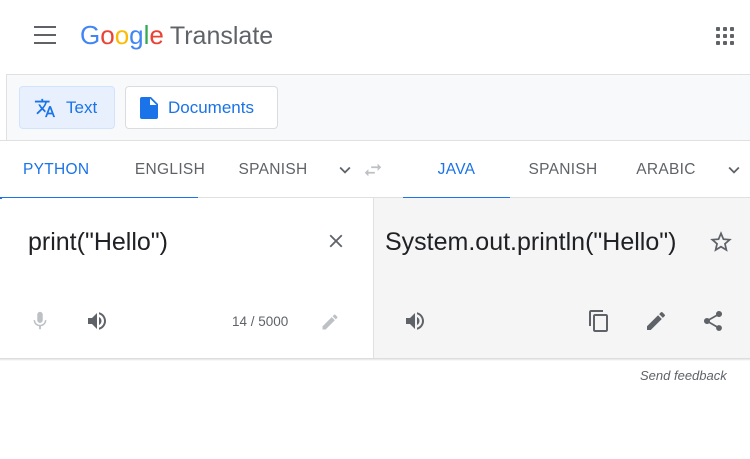 Image resolution: width=750 pixels, height=459 pixels. Describe the element at coordinates (260, 321) in the screenshot. I see `character-count: 14 / 5000` at that location.